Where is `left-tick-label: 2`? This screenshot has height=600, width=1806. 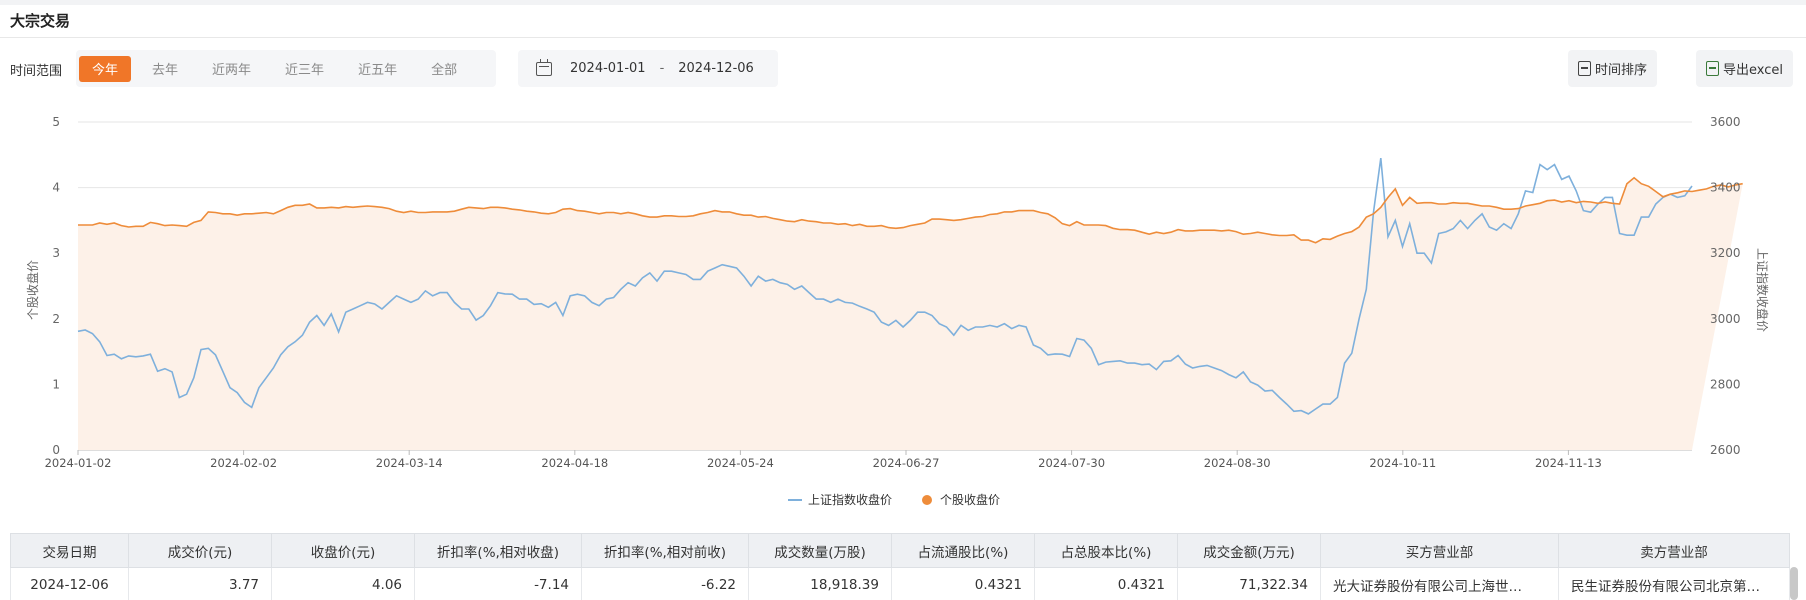 left-tick-label: 2 is located at coordinates (56, 319).